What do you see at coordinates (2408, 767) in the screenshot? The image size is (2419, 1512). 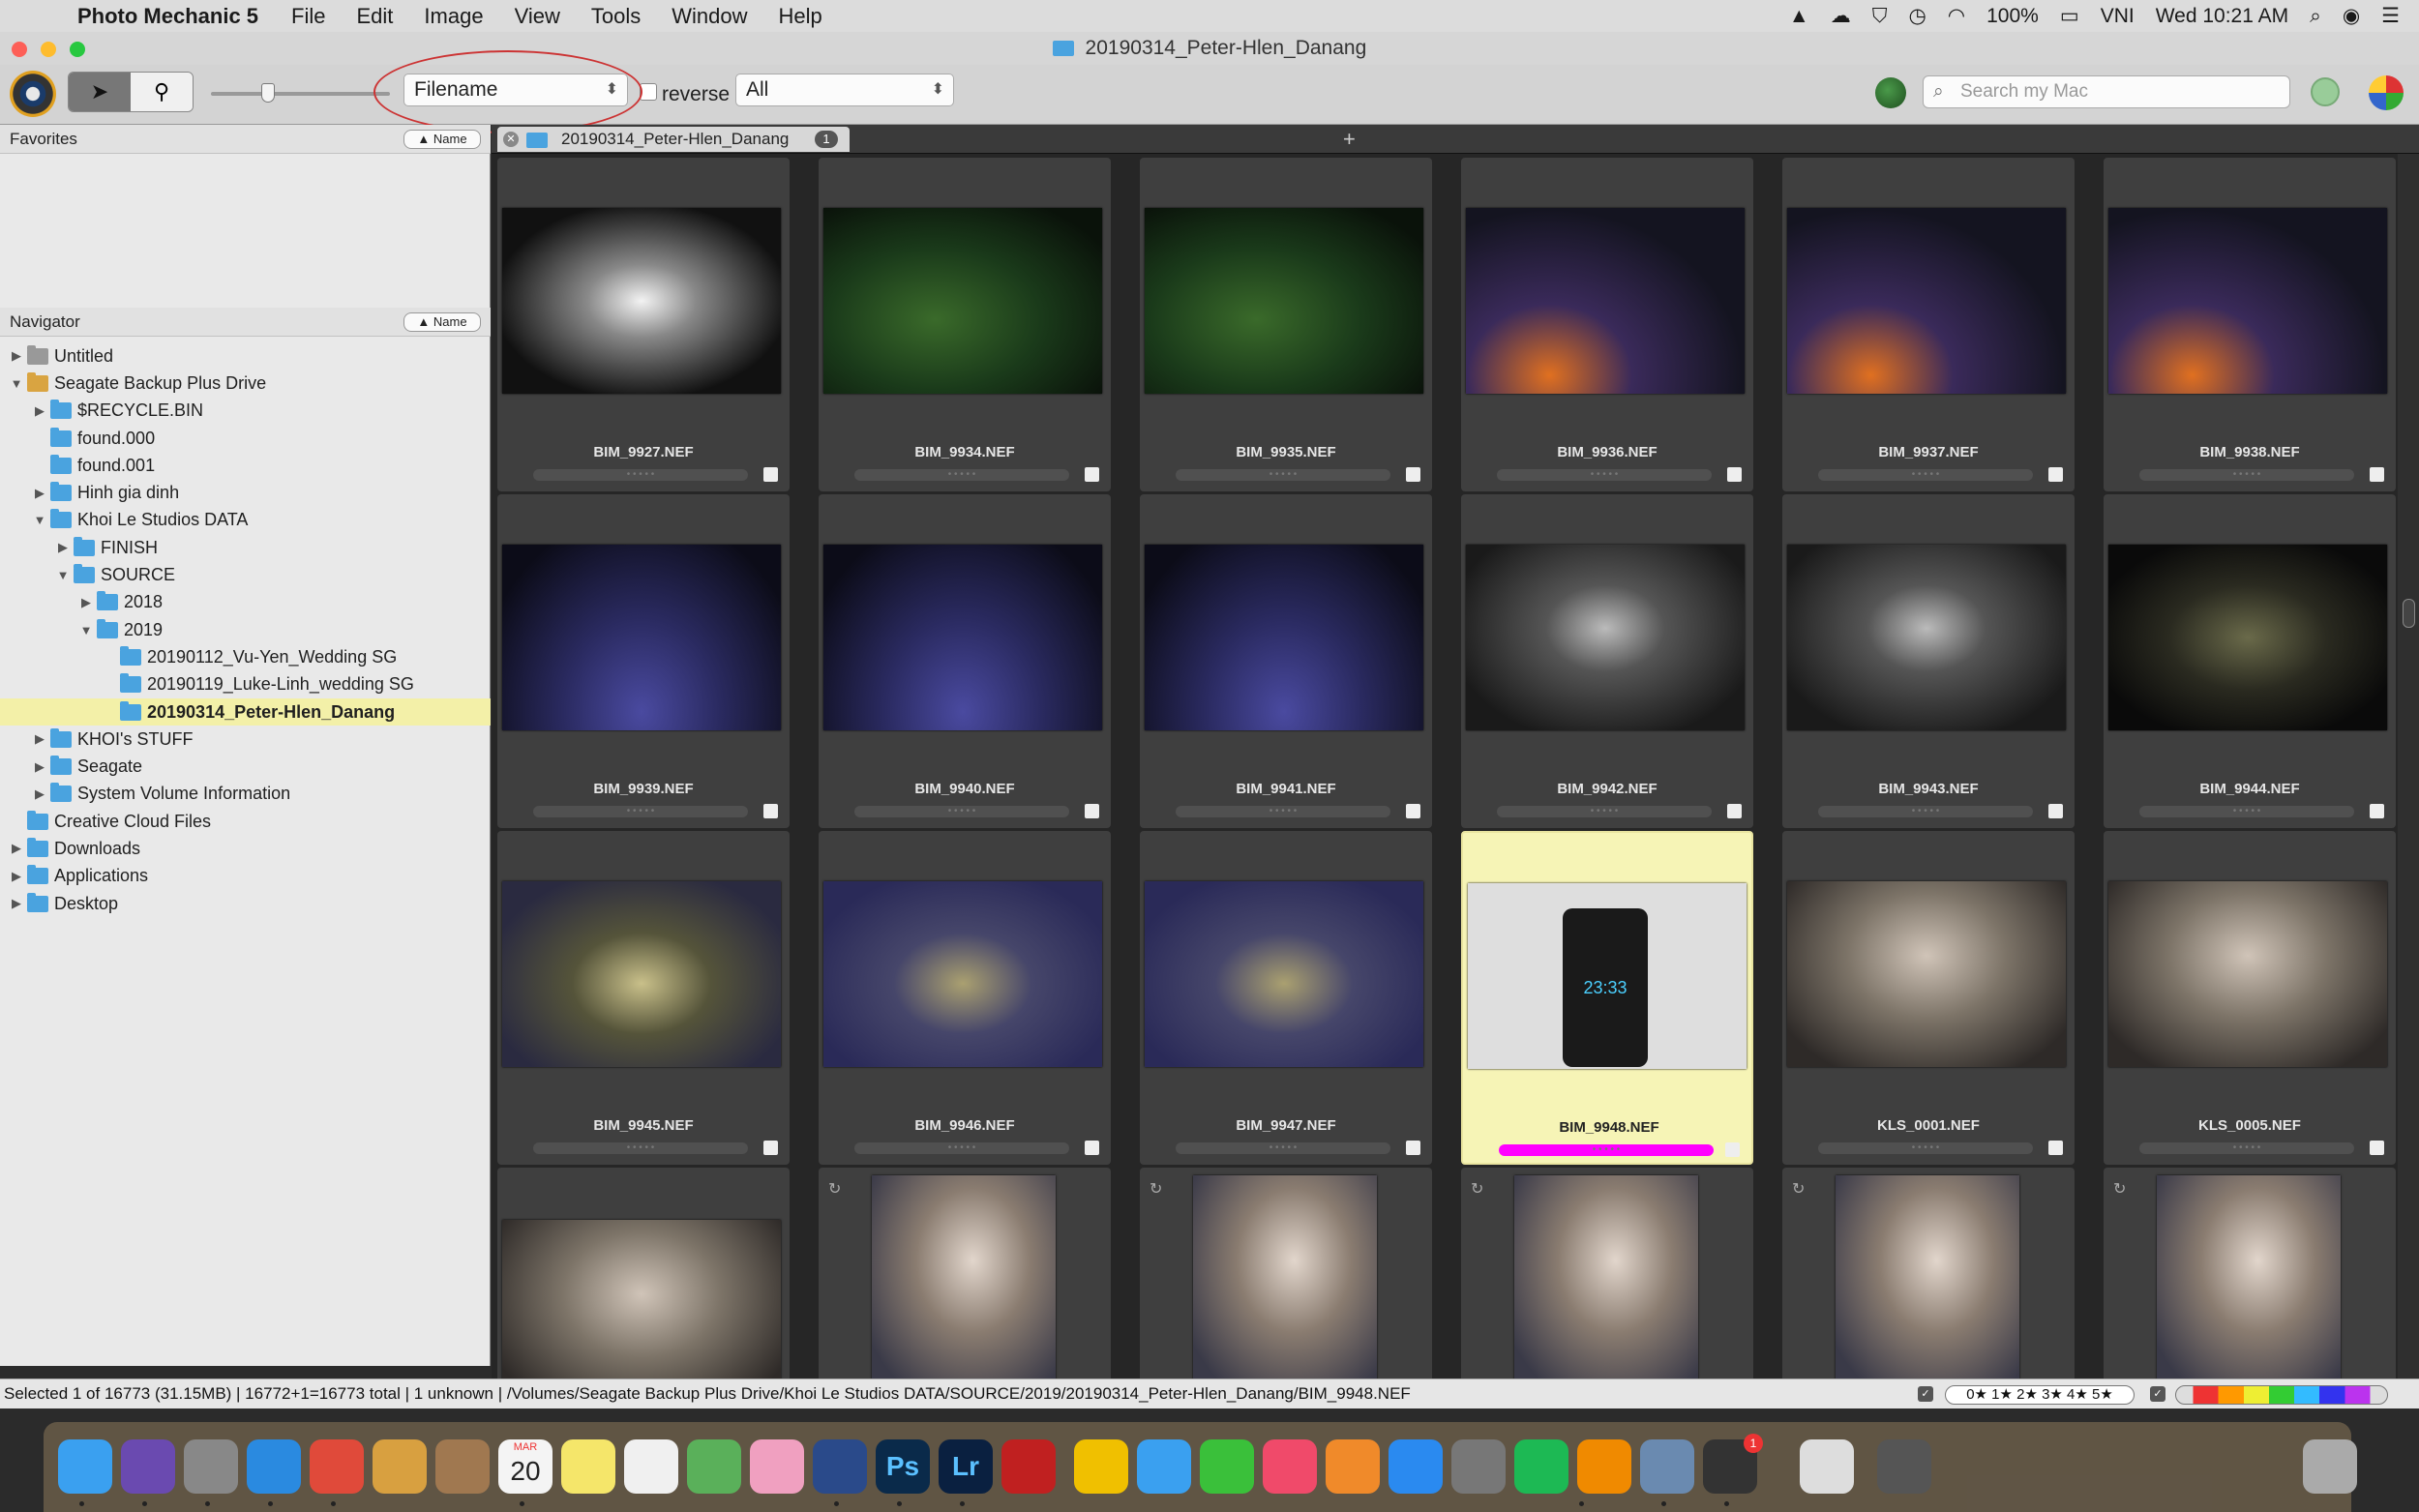 I see `vertical-scrollbar` at bounding box center [2408, 767].